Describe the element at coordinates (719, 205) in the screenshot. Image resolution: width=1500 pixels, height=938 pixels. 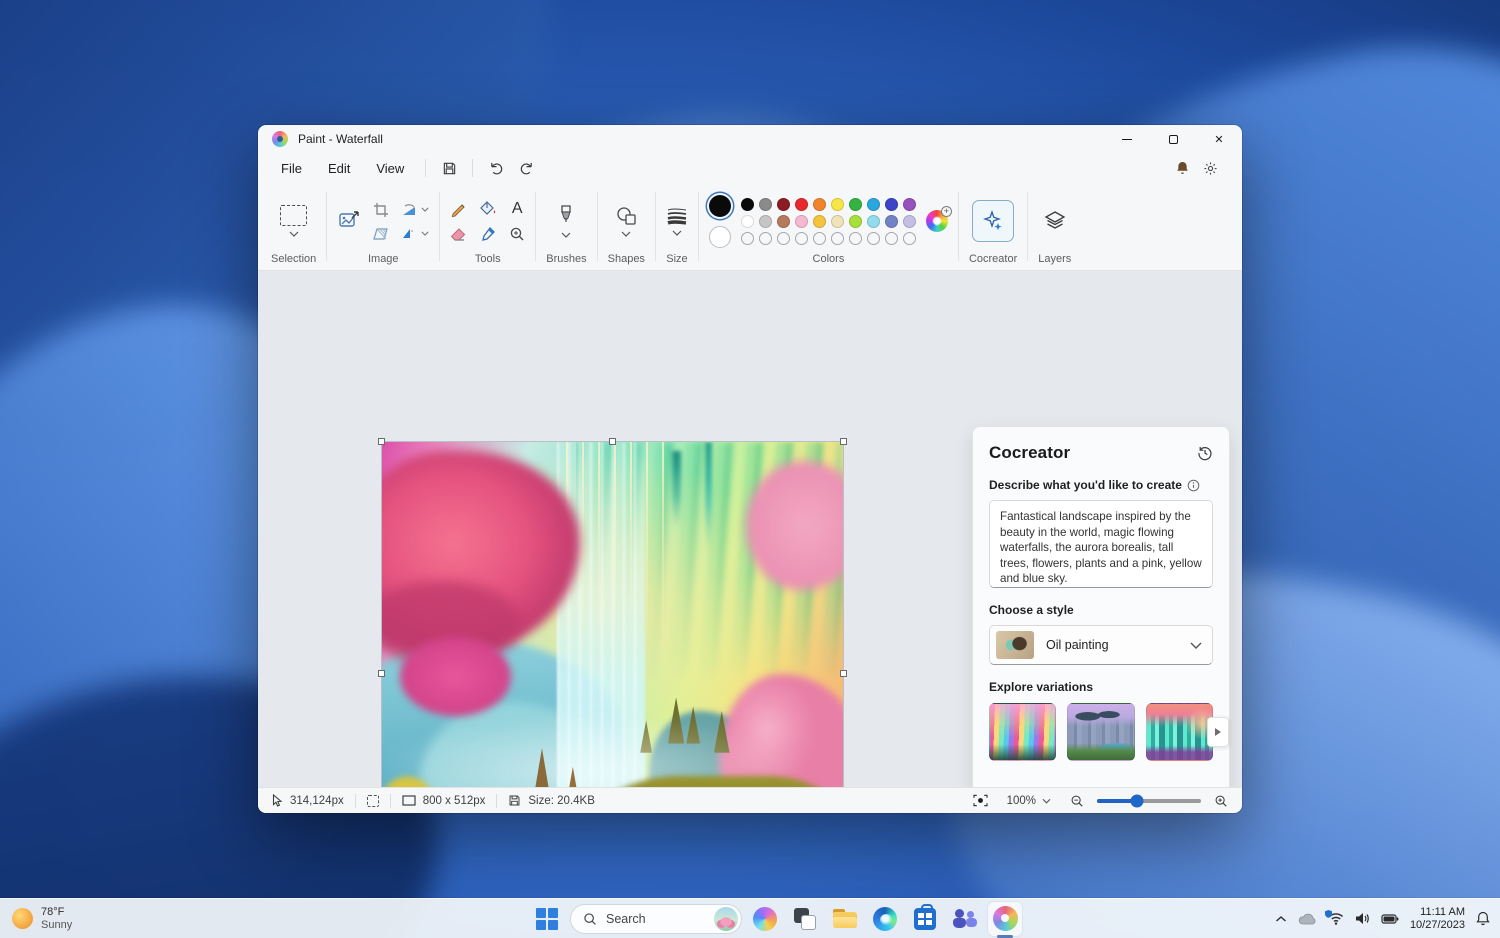
I see `foreground-color-swatch` at that location.